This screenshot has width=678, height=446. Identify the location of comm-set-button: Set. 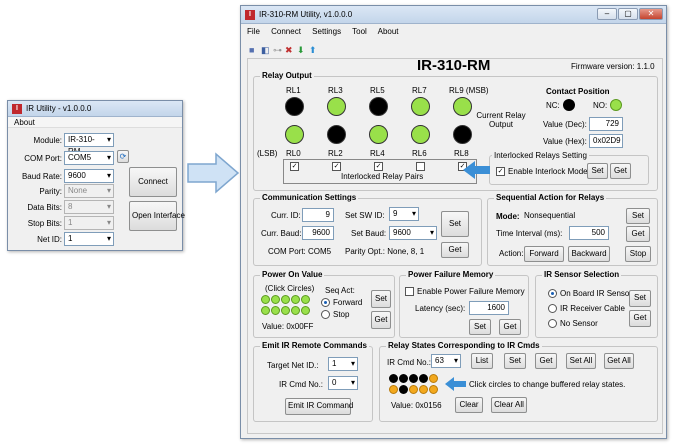
(455, 224).